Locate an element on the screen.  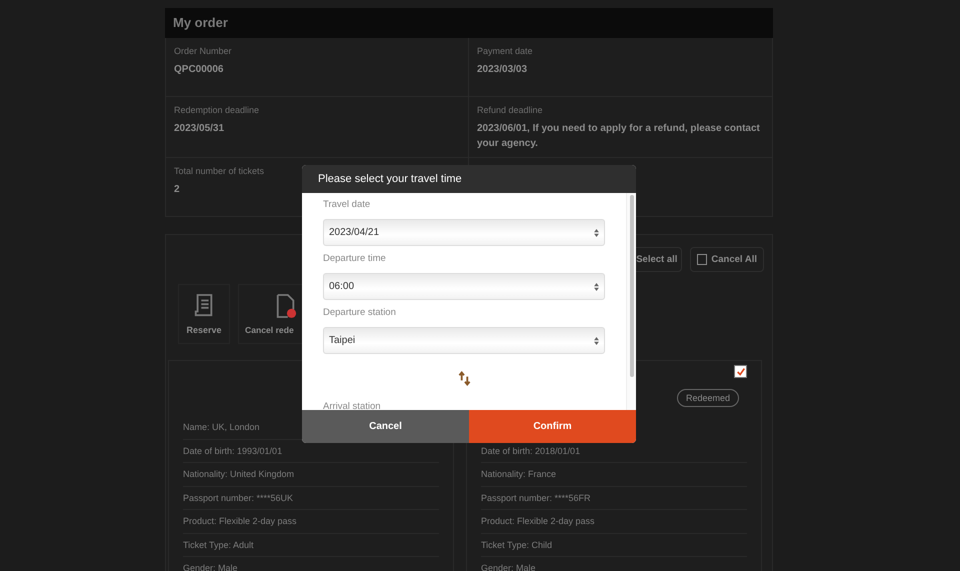
ticket-detail: Nationality: United Kingdom is located at coordinates (311, 474).